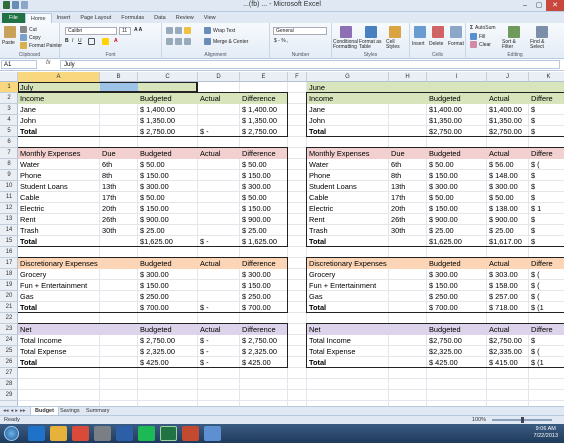 The height and width of the screenshot is (443, 564). What do you see at coordinates (9, 230) in the screenshot?
I see `row-header-14: 14` at bounding box center [9, 230].